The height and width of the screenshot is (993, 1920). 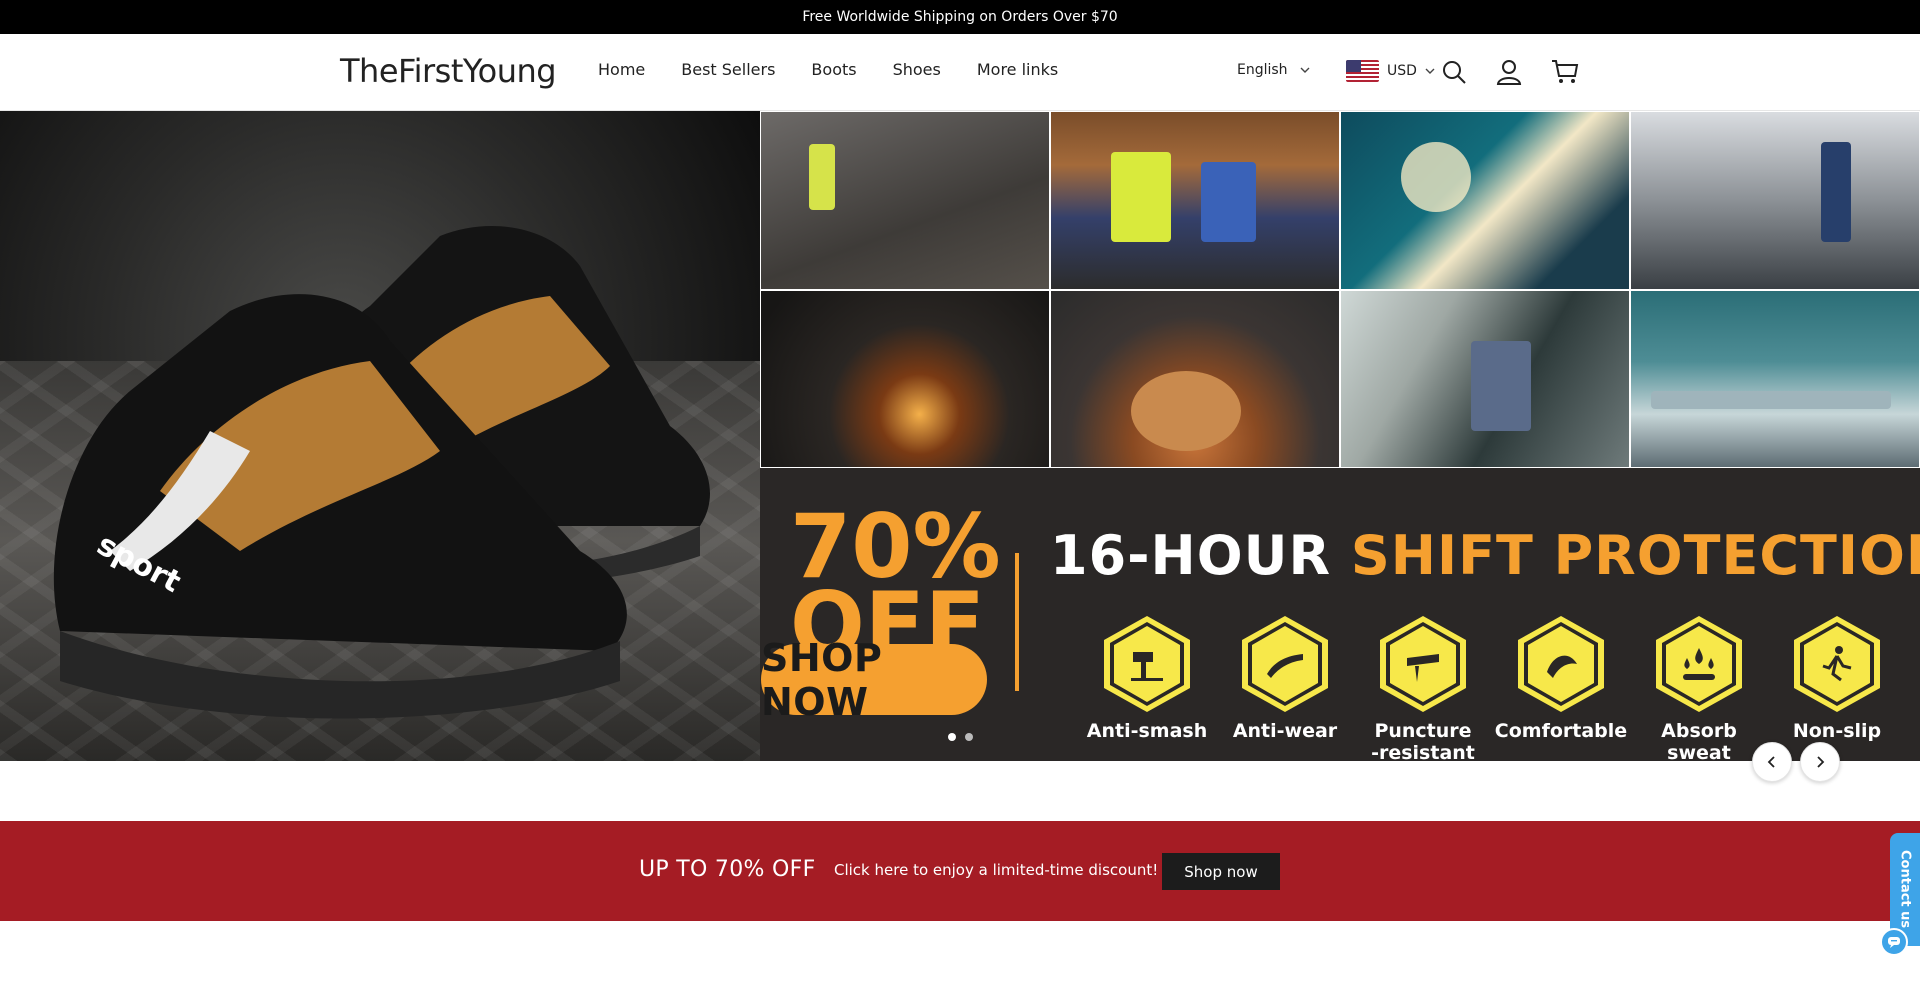 What do you see at coordinates (340, 506) in the screenshot?
I see `boot-front-image: sport` at bounding box center [340, 506].